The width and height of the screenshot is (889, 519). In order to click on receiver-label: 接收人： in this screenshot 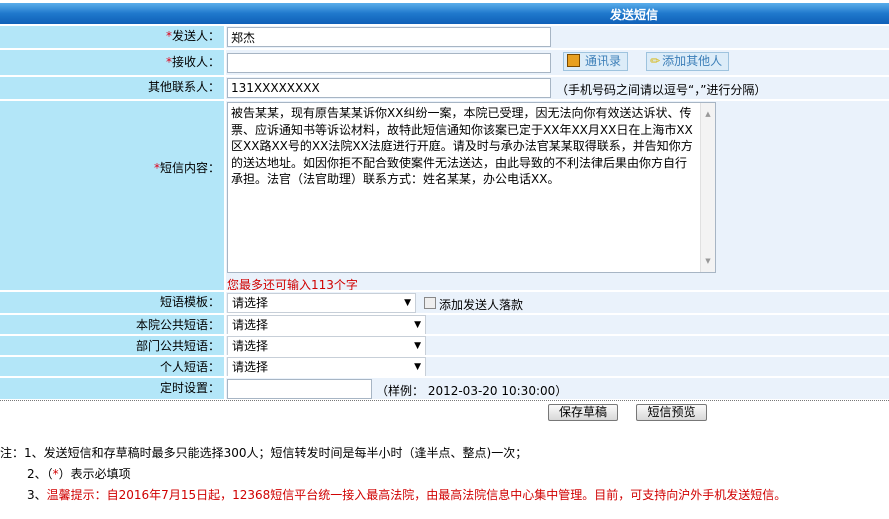, I will do `click(195, 62)`.